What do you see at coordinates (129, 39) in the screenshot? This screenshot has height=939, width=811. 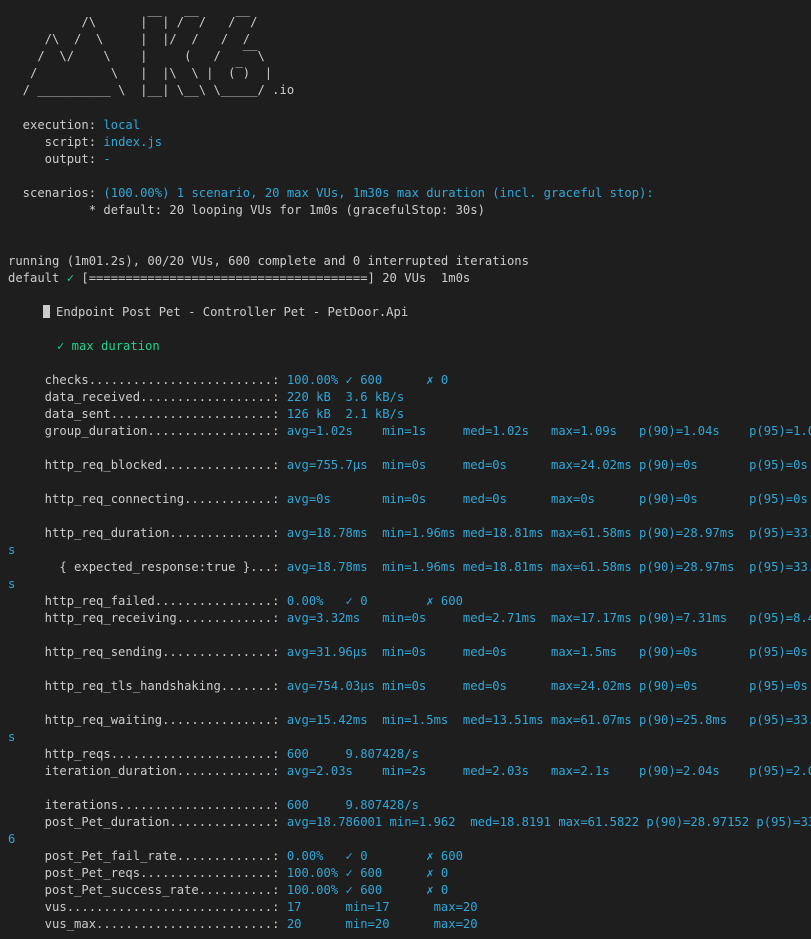 I see `k6-logo-line: /\ / \ | |/ / / /` at bounding box center [129, 39].